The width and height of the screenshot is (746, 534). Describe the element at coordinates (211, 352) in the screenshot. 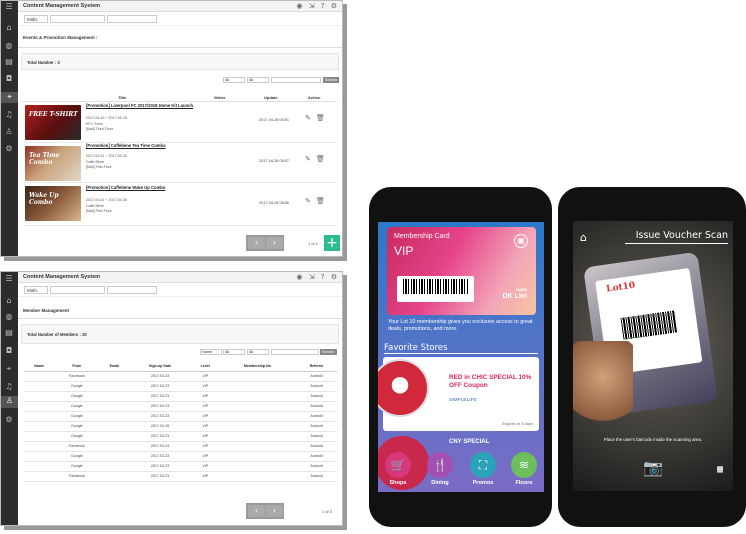

I see `filter-select-1: Name` at that location.